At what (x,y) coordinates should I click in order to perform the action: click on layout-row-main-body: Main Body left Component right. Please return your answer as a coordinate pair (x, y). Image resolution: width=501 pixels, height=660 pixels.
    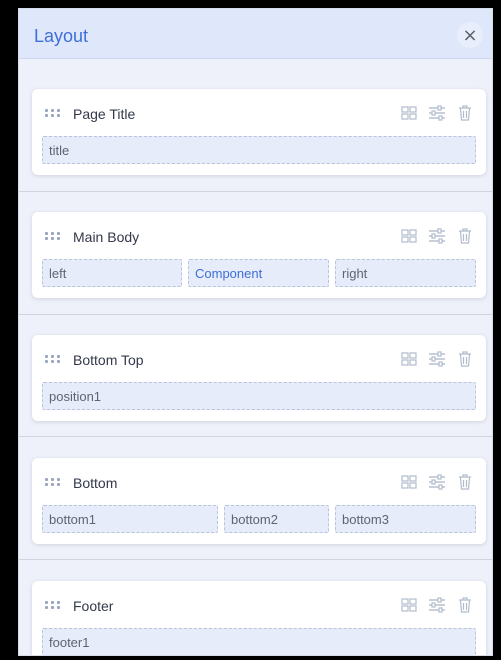
    Looking at the image, I should click on (259, 255).